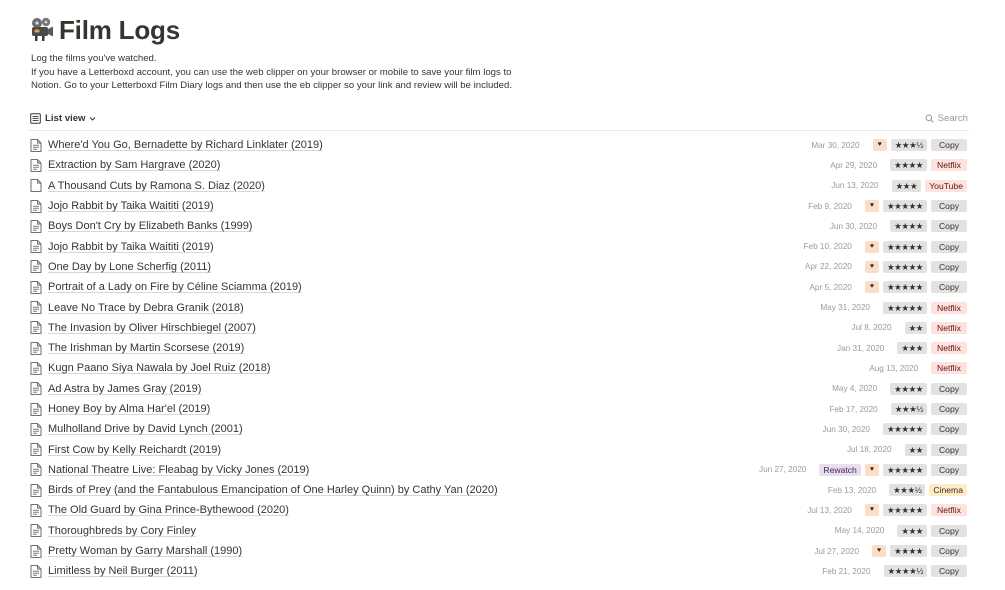  Describe the element at coordinates (890, 551) in the screenshot. I see `row-properties: Jul 27, 2020 ♥ ★★★★ Copy` at that location.